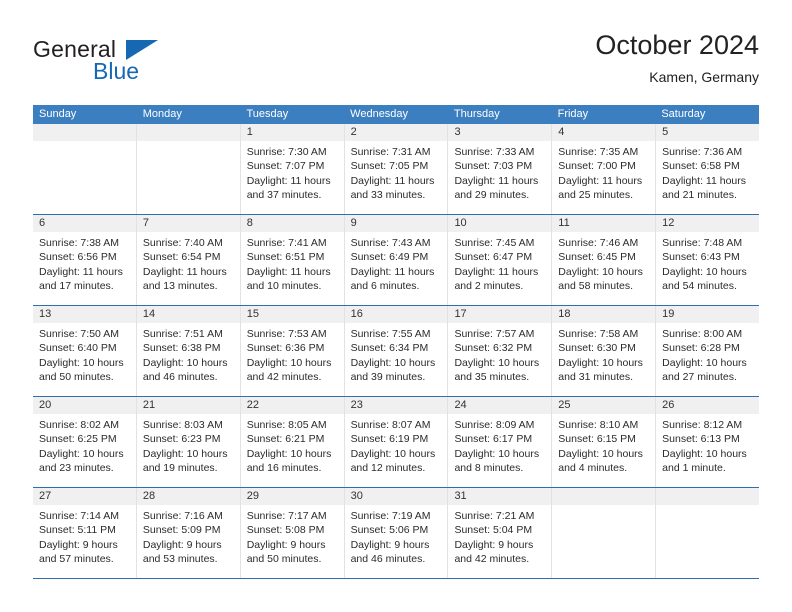 Image resolution: width=792 pixels, height=612 pixels. What do you see at coordinates (389, 166) in the screenshot?
I see `sunset-text: Sunset: 7:05 PM` at bounding box center [389, 166].